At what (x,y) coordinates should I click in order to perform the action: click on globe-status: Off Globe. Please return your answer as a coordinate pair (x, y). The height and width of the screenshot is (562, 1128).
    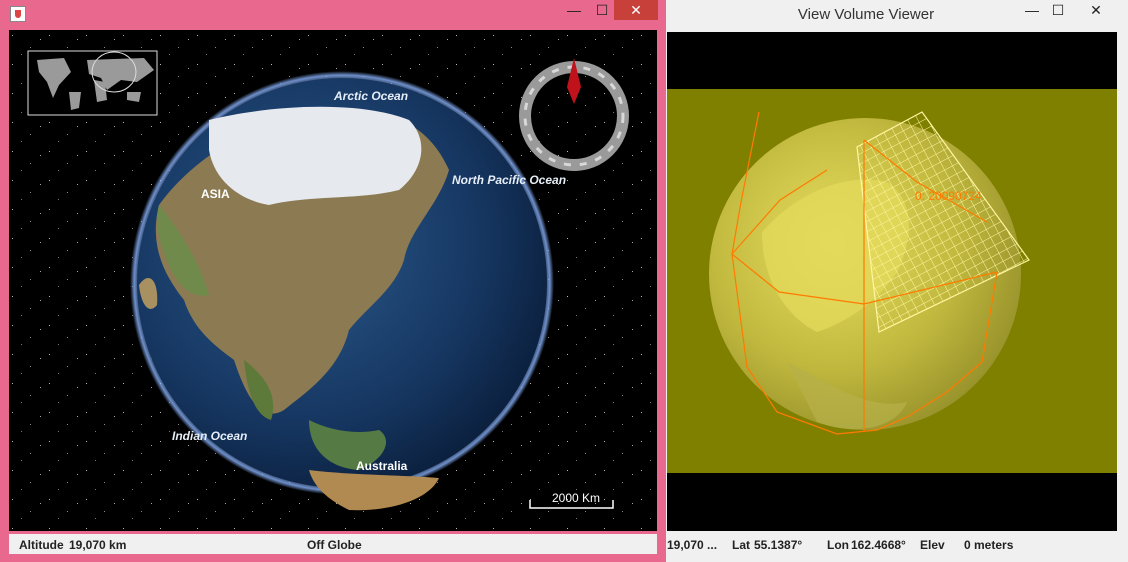
    Looking at the image, I should click on (334, 545).